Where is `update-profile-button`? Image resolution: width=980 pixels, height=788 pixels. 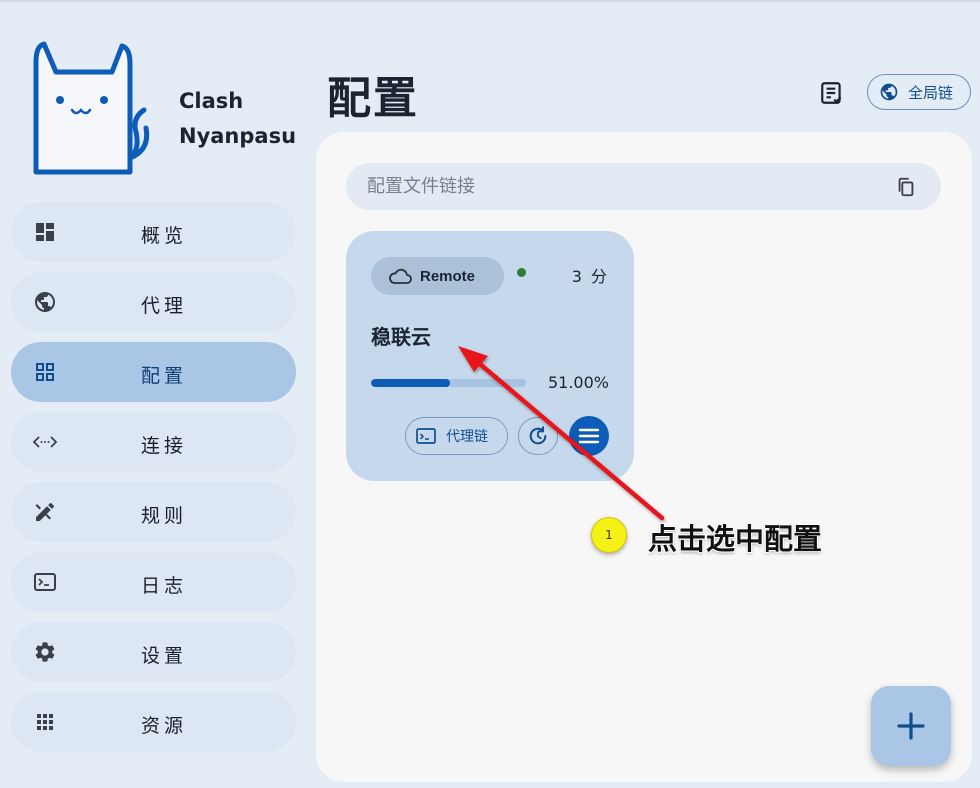 update-profile-button is located at coordinates (538, 436).